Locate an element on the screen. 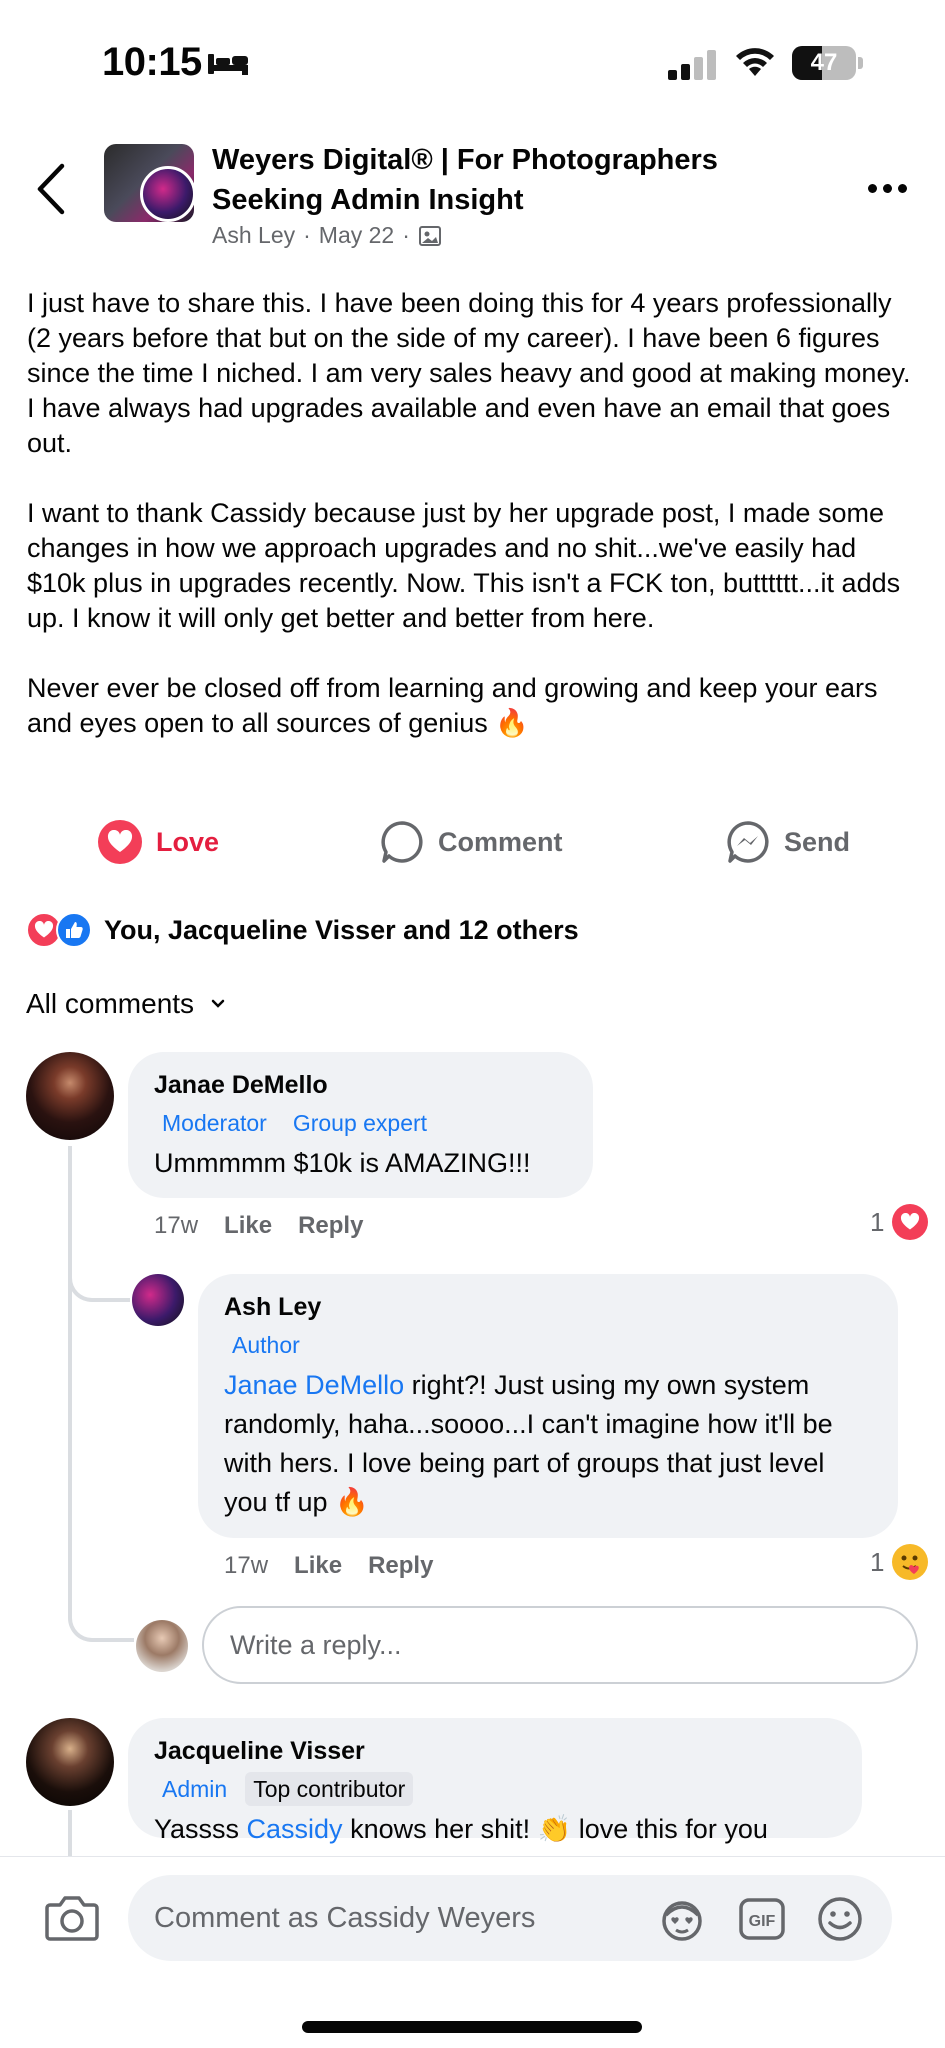 Image resolution: width=945 pixels, height=2048 pixels. commenter-name: Ash Ley is located at coordinates (548, 1307).